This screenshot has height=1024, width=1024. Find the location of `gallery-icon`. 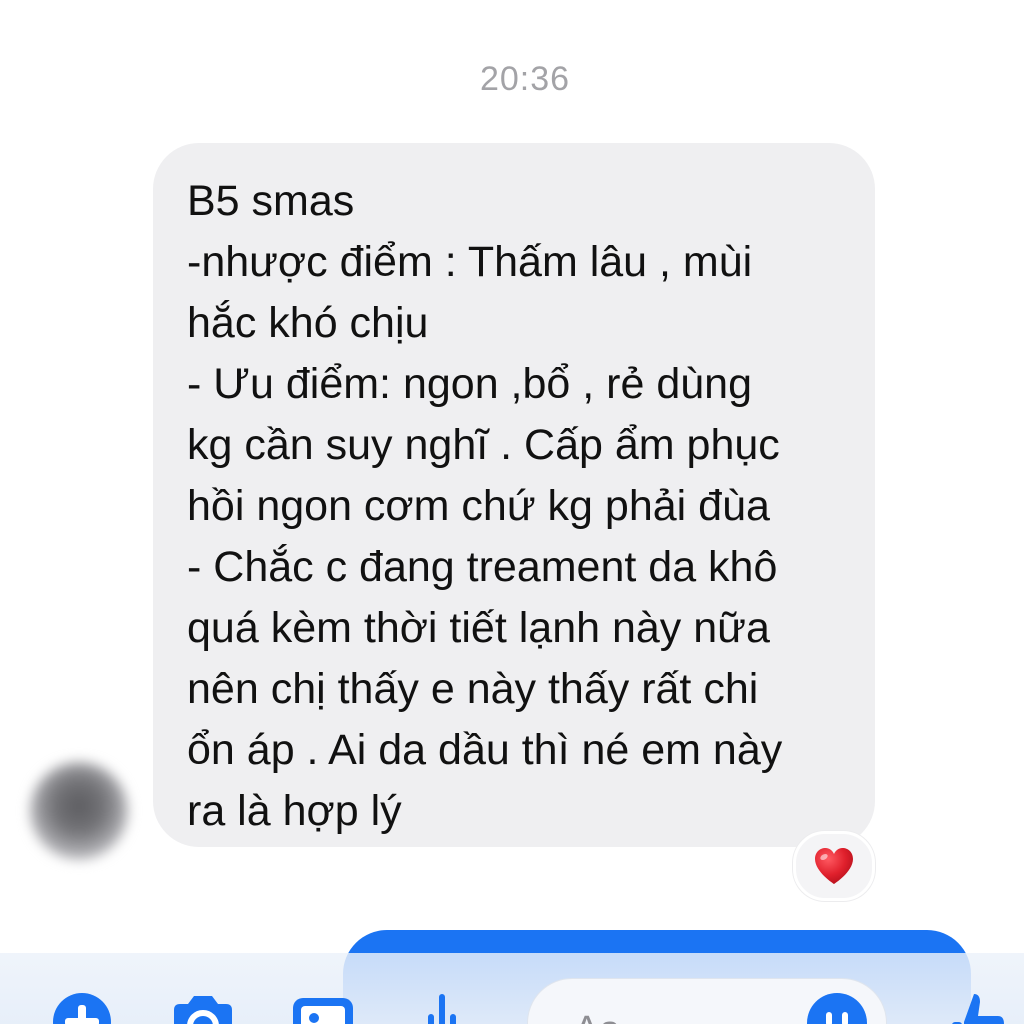

gallery-icon is located at coordinates (323, 1008).